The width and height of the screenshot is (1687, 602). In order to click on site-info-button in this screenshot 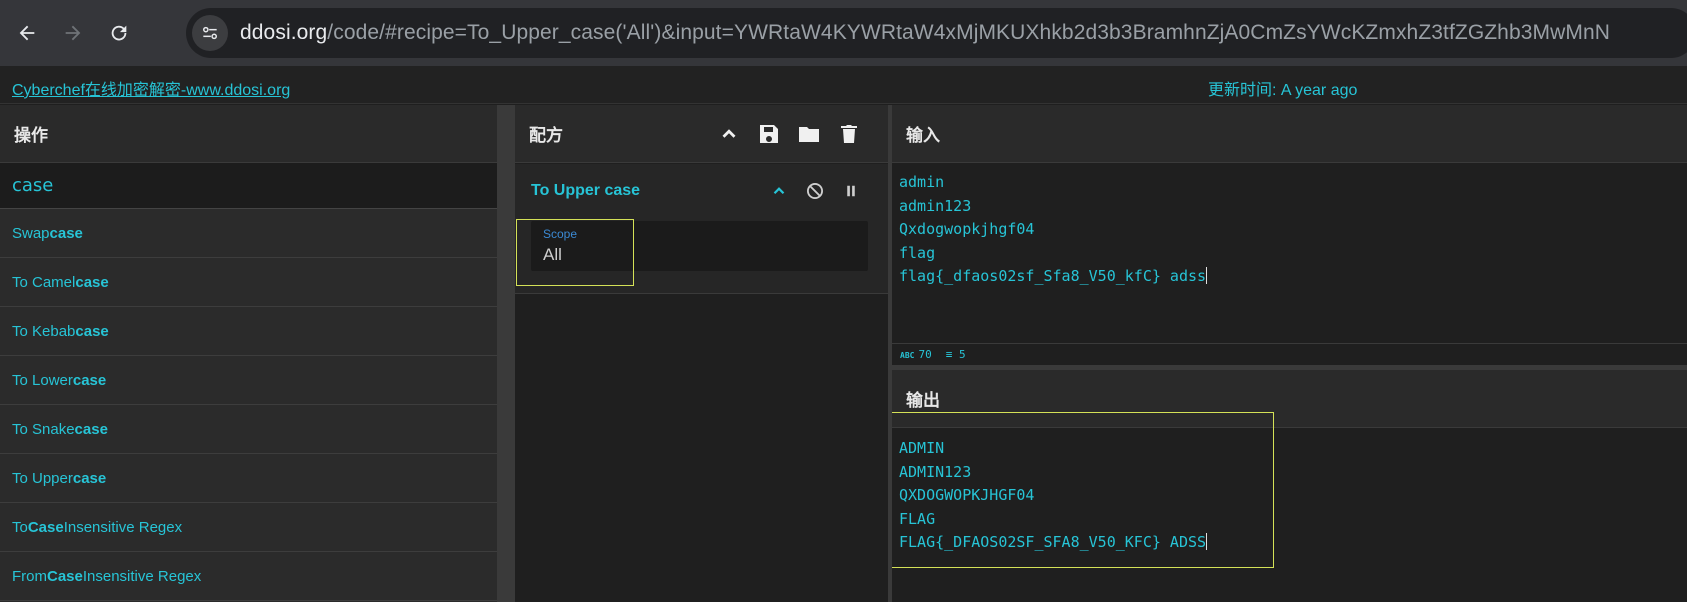, I will do `click(210, 33)`.